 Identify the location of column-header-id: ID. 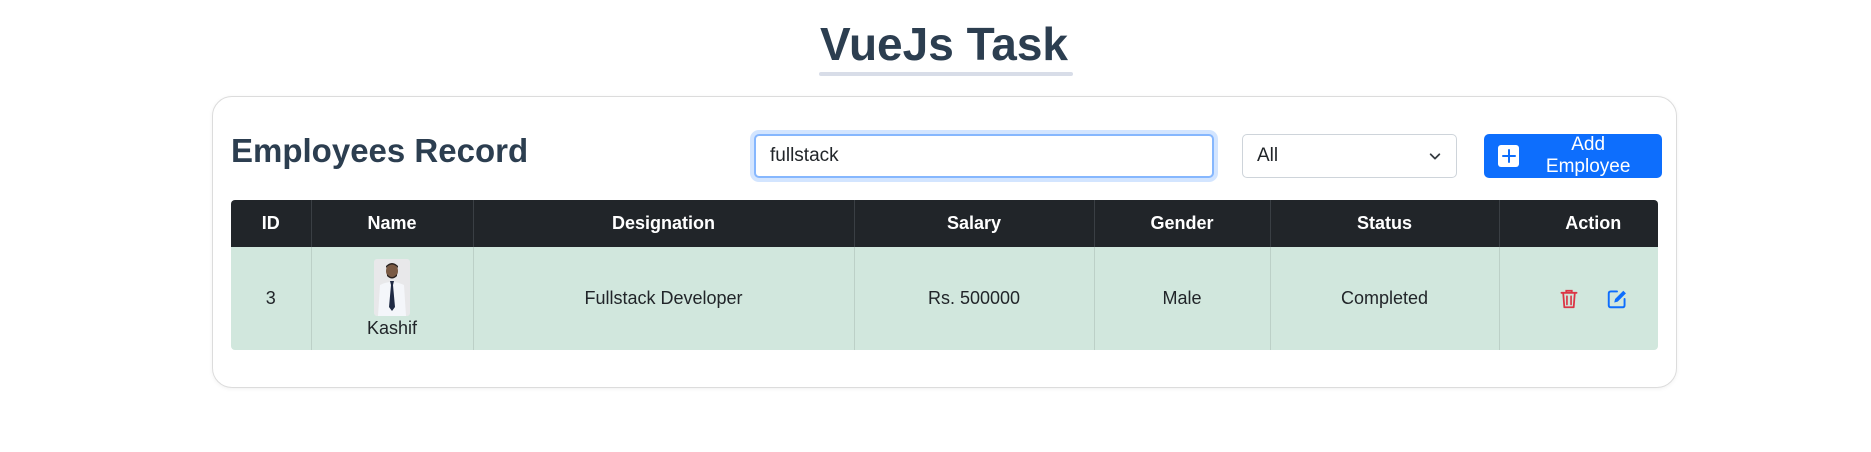
(271, 223).